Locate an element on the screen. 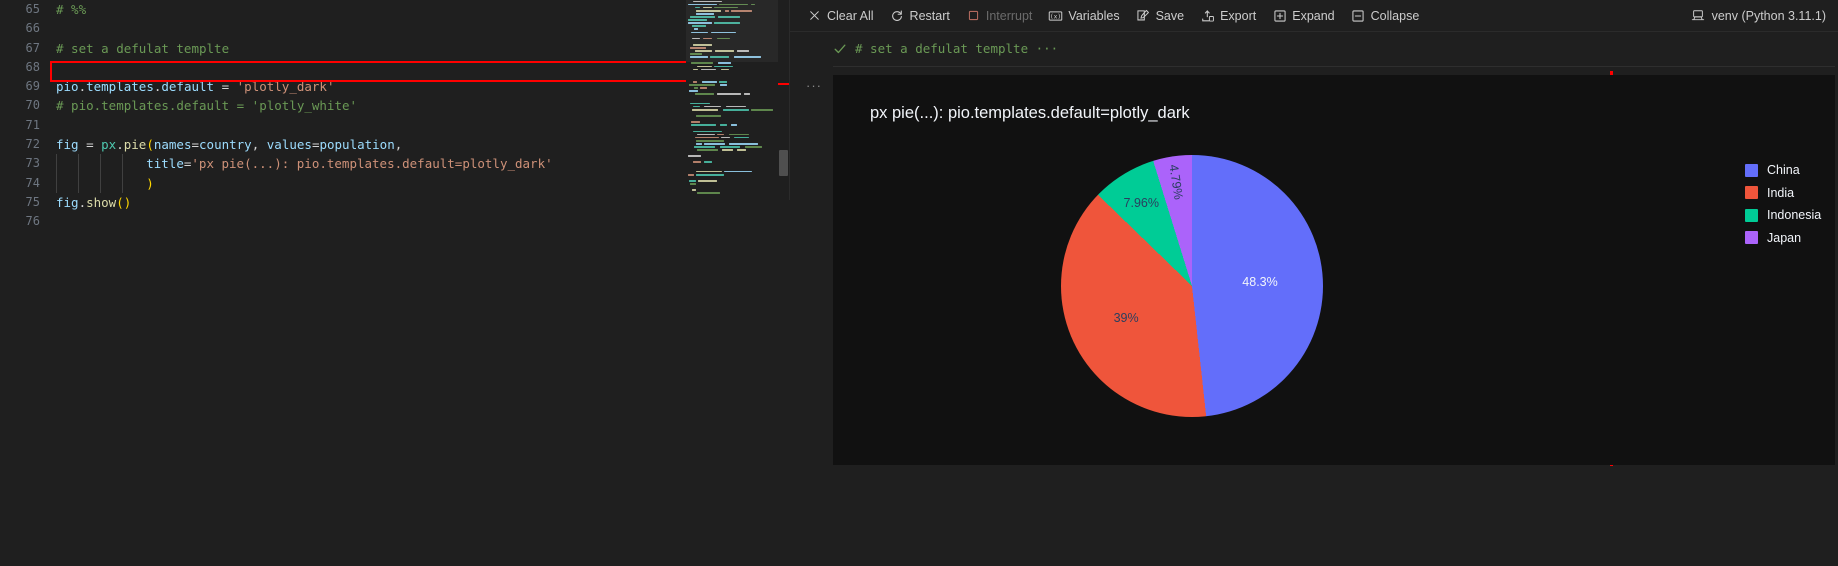 This screenshot has height=566, width=1838. legend-label: India is located at coordinates (1781, 192).